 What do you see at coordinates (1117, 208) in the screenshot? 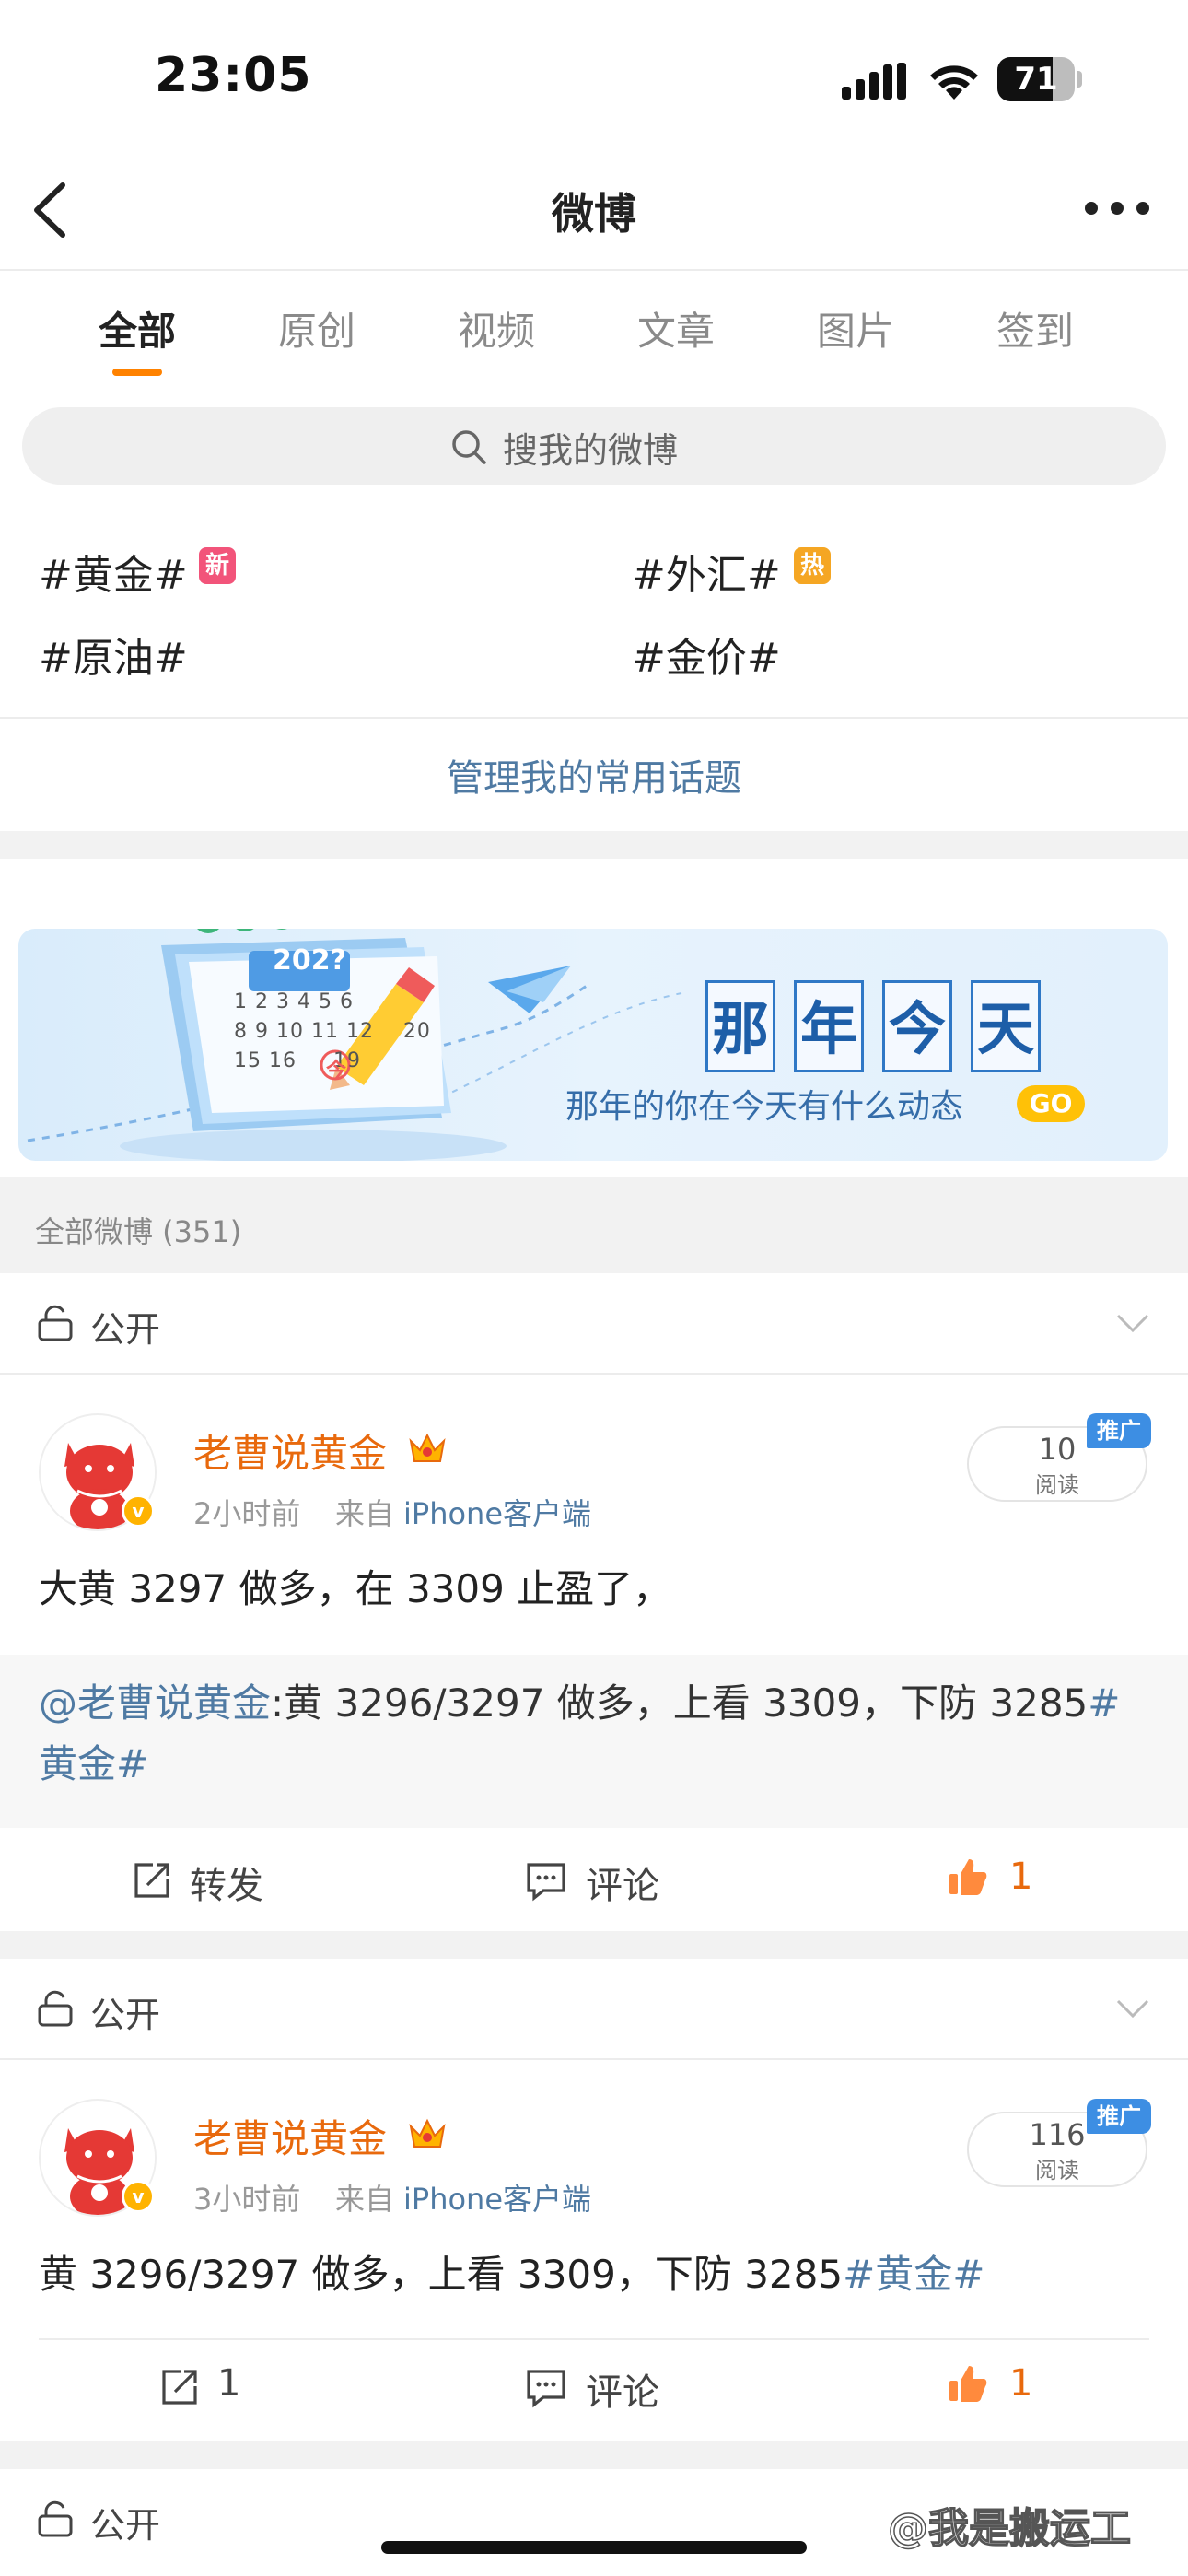
I see `more-icon` at bounding box center [1117, 208].